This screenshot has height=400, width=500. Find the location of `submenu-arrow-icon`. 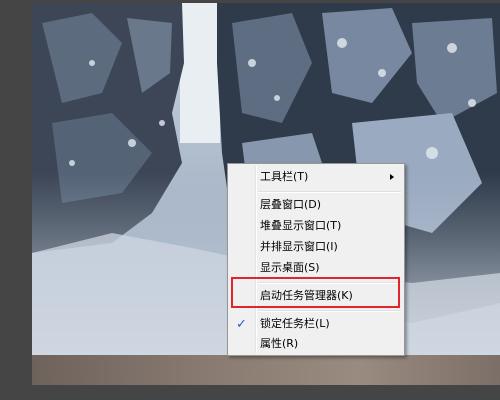

submenu-arrow-icon is located at coordinates (392, 177).